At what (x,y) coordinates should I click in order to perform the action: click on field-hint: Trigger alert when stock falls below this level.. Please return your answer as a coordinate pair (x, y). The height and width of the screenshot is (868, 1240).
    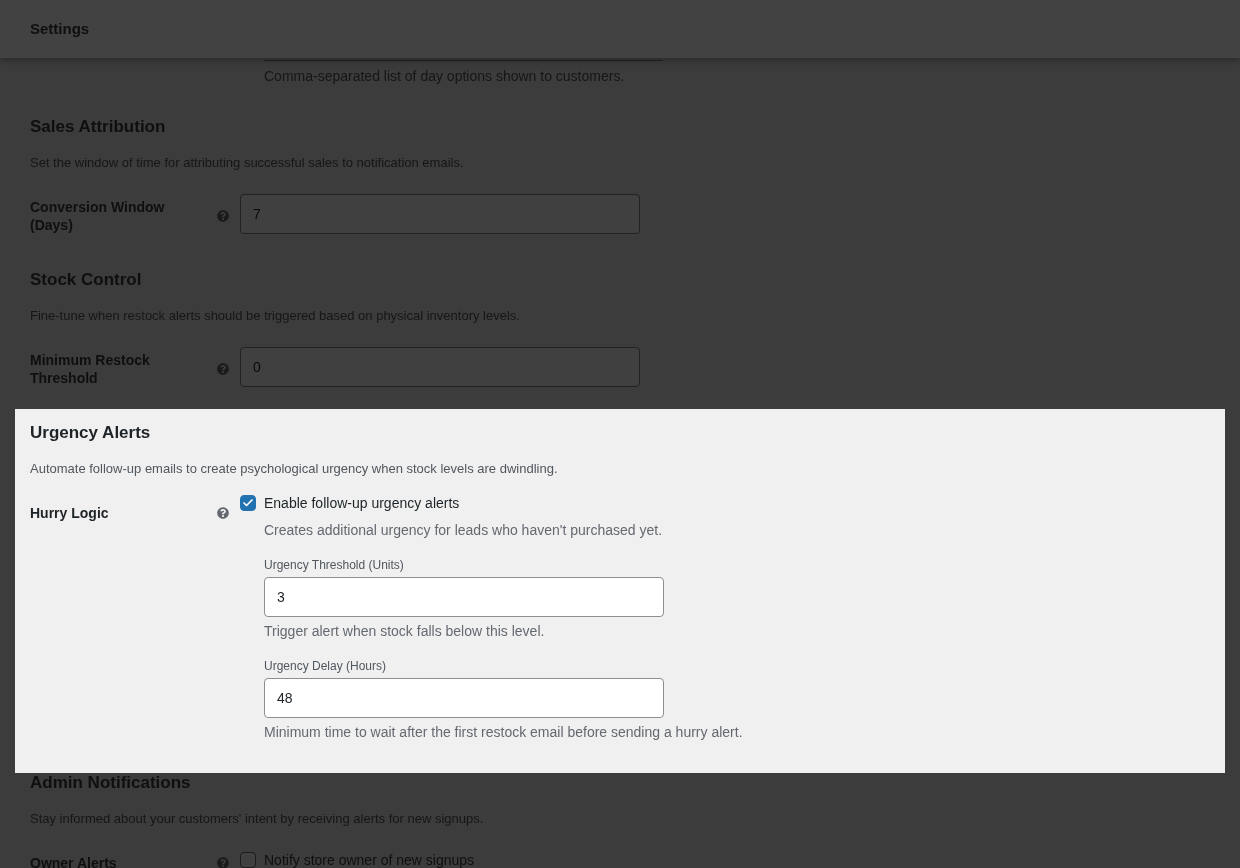
    Looking at the image, I should click on (404, 631).